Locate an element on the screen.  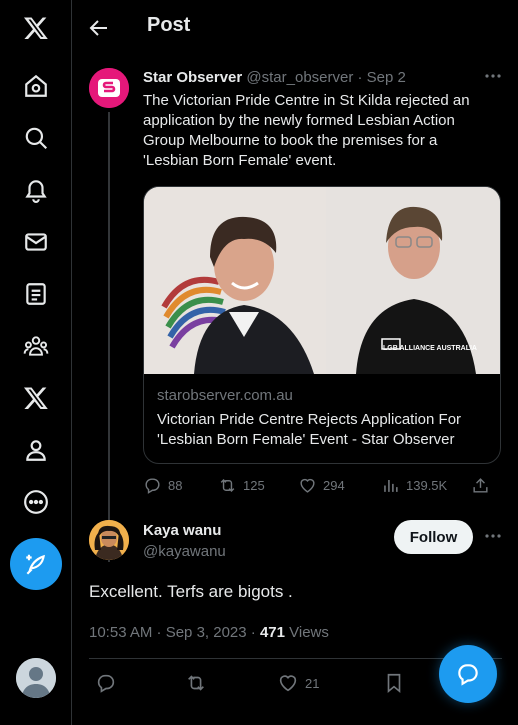
author-handle: @star_observer is located at coordinates (299, 77).